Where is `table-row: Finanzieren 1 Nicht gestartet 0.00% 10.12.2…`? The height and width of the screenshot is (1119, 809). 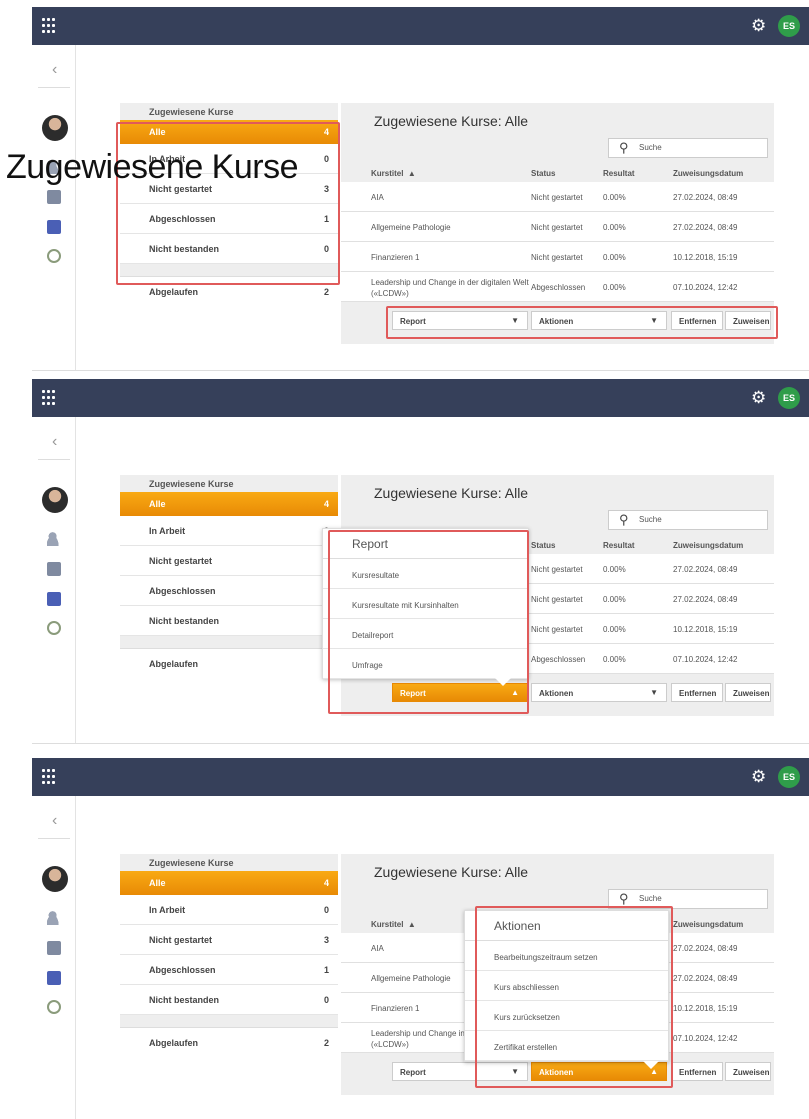 table-row: Finanzieren 1 Nicht gestartet 0.00% 10.12.2… is located at coordinates (557, 257).